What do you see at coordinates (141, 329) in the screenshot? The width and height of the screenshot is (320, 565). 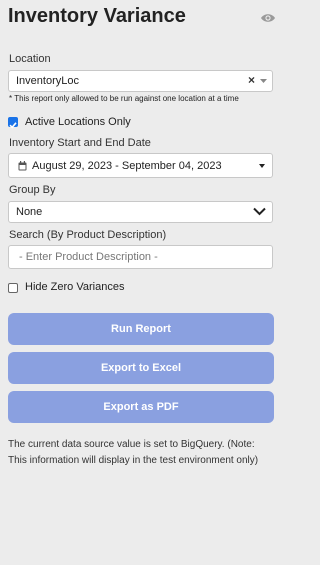 I see `run-report-button: Run Report` at bounding box center [141, 329].